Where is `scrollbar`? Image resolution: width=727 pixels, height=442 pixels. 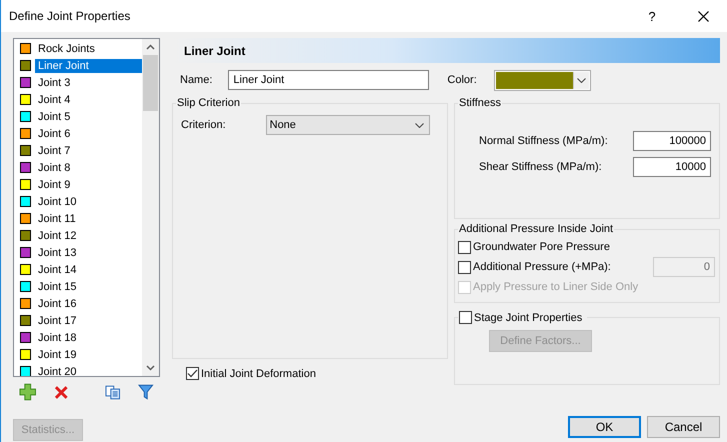 scrollbar is located at coordinates (150, 207).